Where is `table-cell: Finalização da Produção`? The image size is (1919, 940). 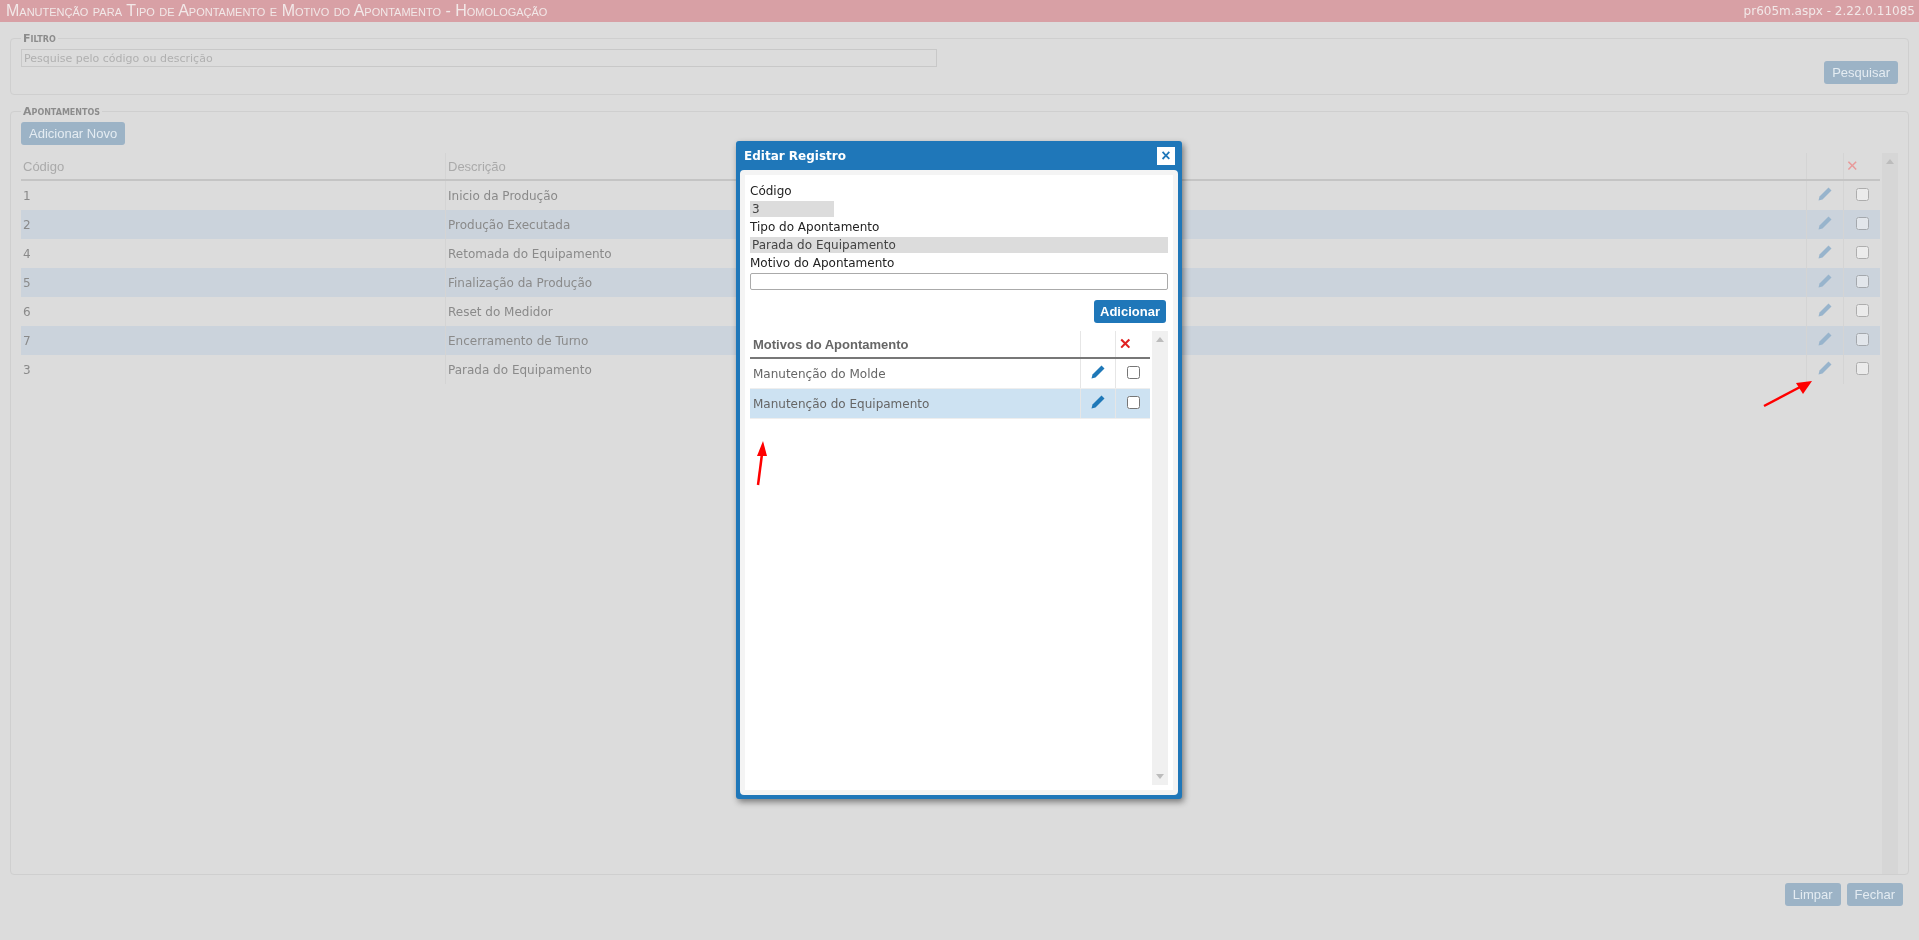
table-cell: Finalização da Produção is located at coordinates (520, 282).